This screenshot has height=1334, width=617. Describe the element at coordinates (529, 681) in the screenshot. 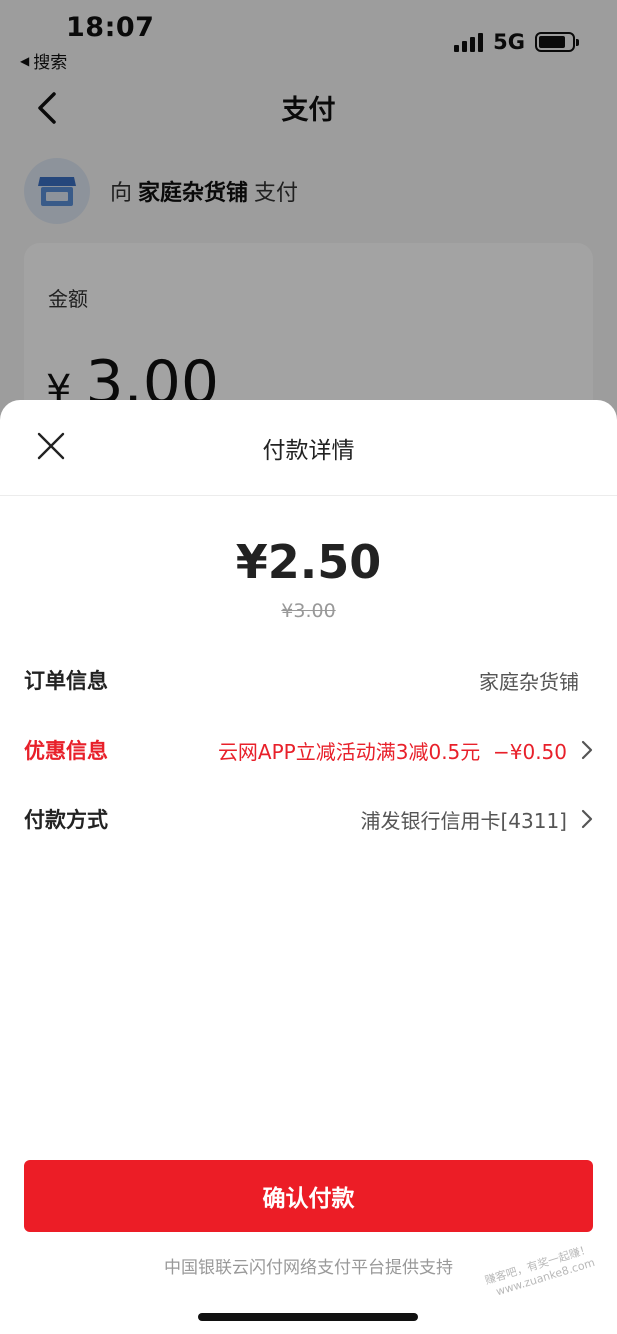

I see `order-info-value: 家庭杂货铺` at that location.